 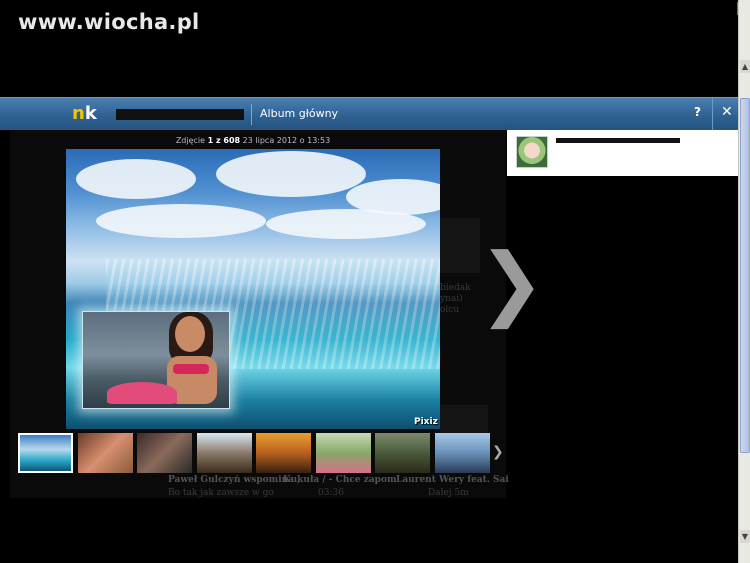 I want to click on main-album-link: Album główny, so click(x=299, y=113).